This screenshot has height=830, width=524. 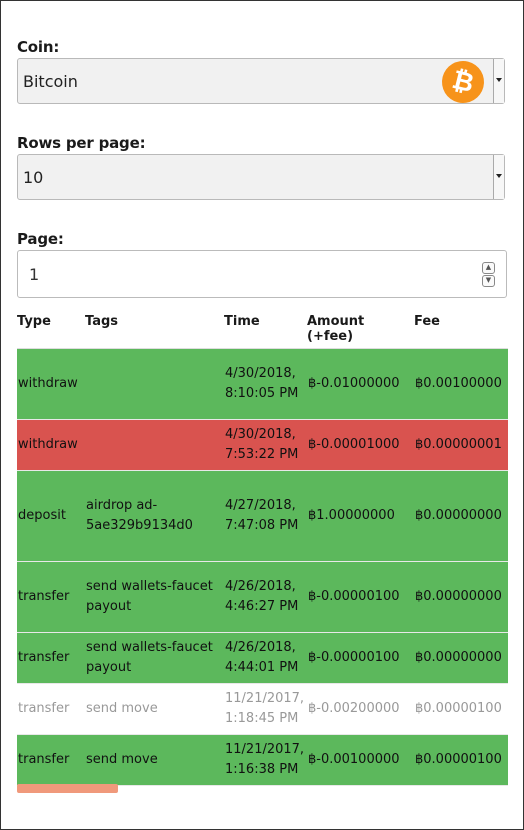 I want to click on column-header-fee: Fee, so click(x=461, y=327).